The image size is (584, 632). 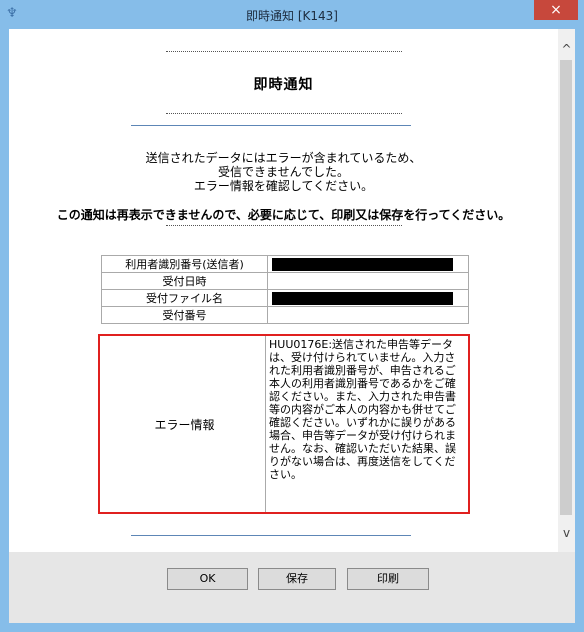 I want to click on table-row: 受付日時, so click(x=285, y=281).